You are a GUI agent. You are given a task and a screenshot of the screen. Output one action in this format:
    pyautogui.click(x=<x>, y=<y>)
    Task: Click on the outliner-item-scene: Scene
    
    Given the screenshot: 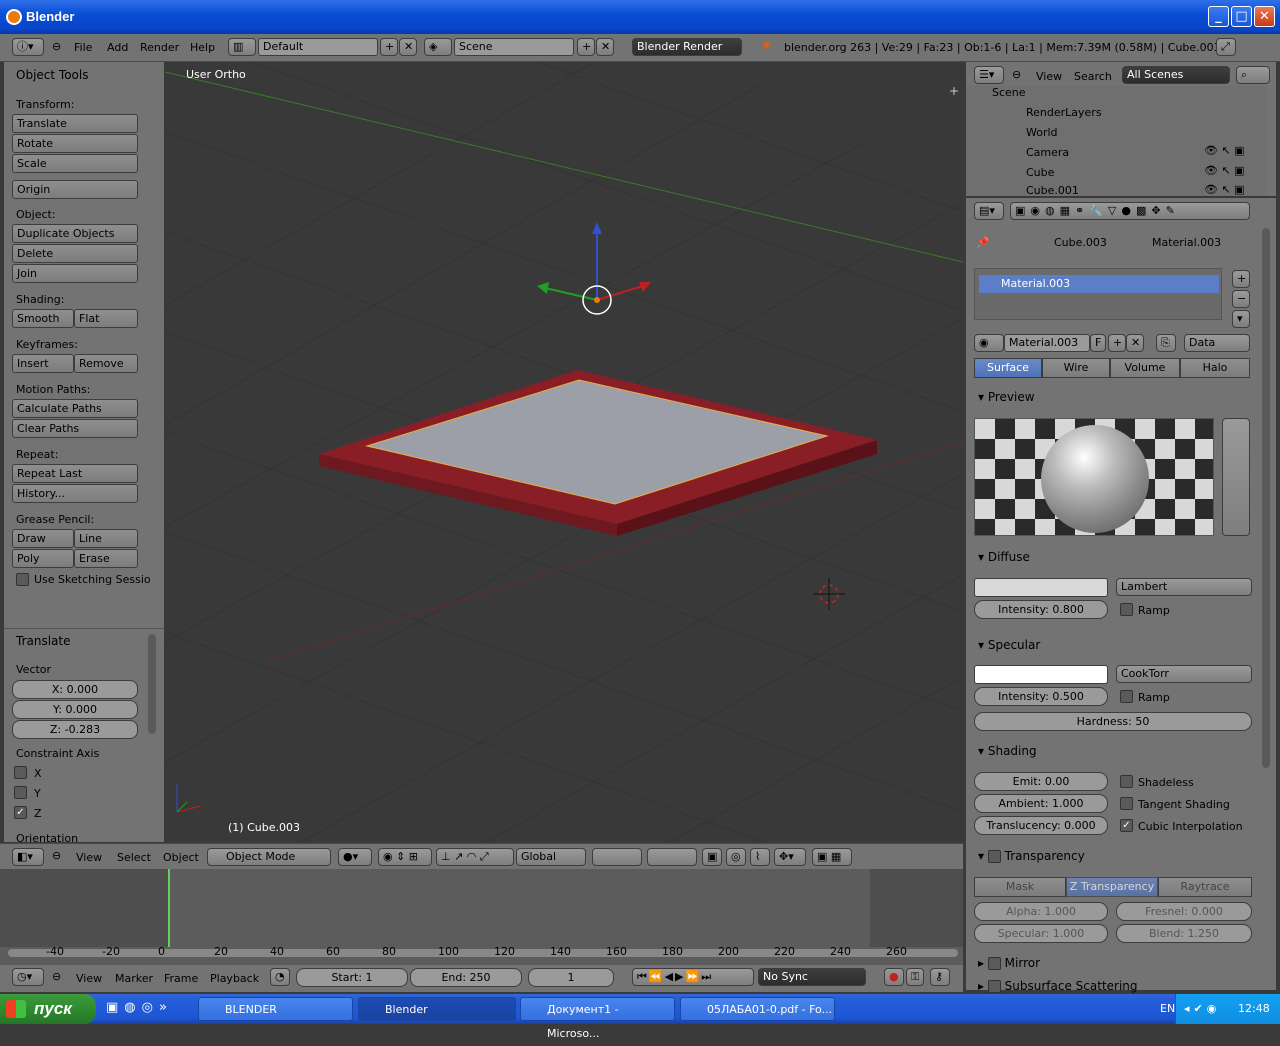 What is the action you would take?
    pyautogui.click(x=1009, y=92)
    